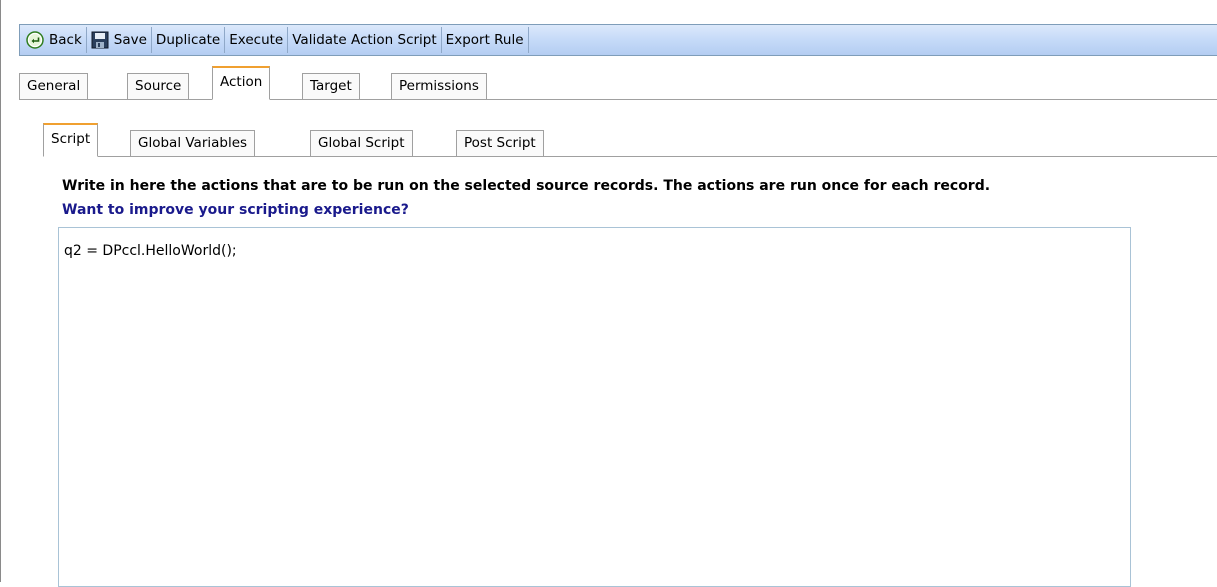 Image resolution: width=1217 pixels, height=587 pixels. What do you see at coordinates (35, 40) in the screenshot?
I see `back-arrow-icon` at bounding box center [35, 40].